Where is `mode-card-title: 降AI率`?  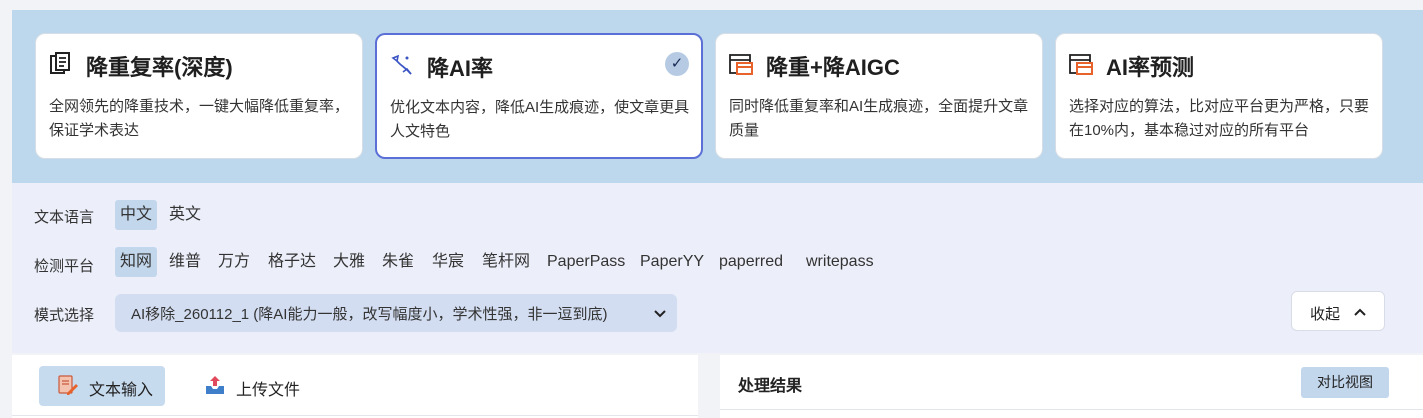
mode-card-title: 降AI率 is located at coordinates (460, 68).